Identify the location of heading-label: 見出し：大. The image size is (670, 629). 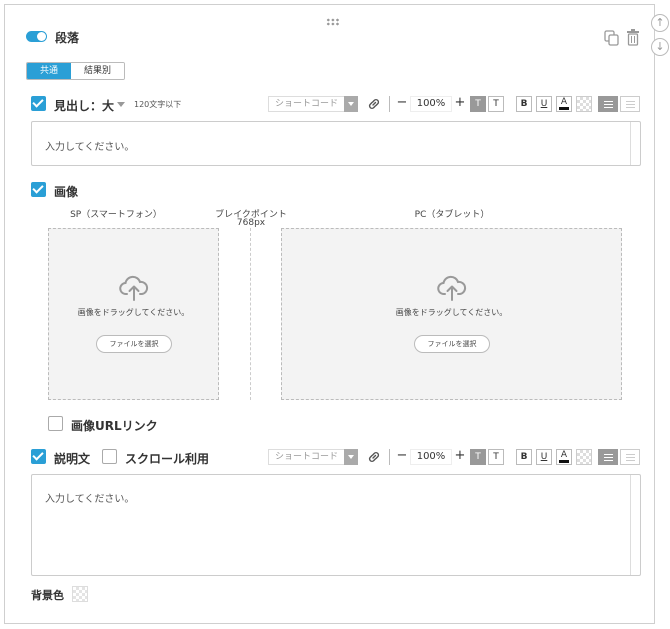
(84, 106).